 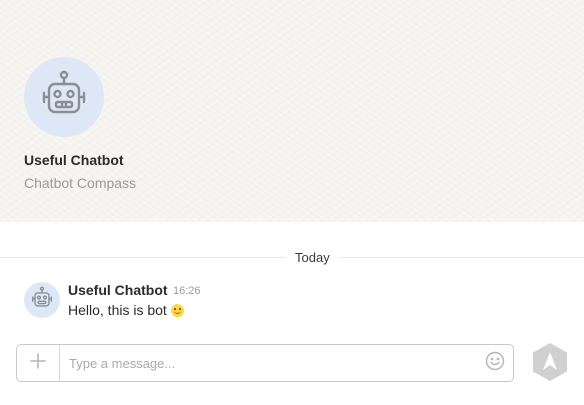 I want to click on bot-subtitle: Chatbot Compass, so click(x=80, y=183).